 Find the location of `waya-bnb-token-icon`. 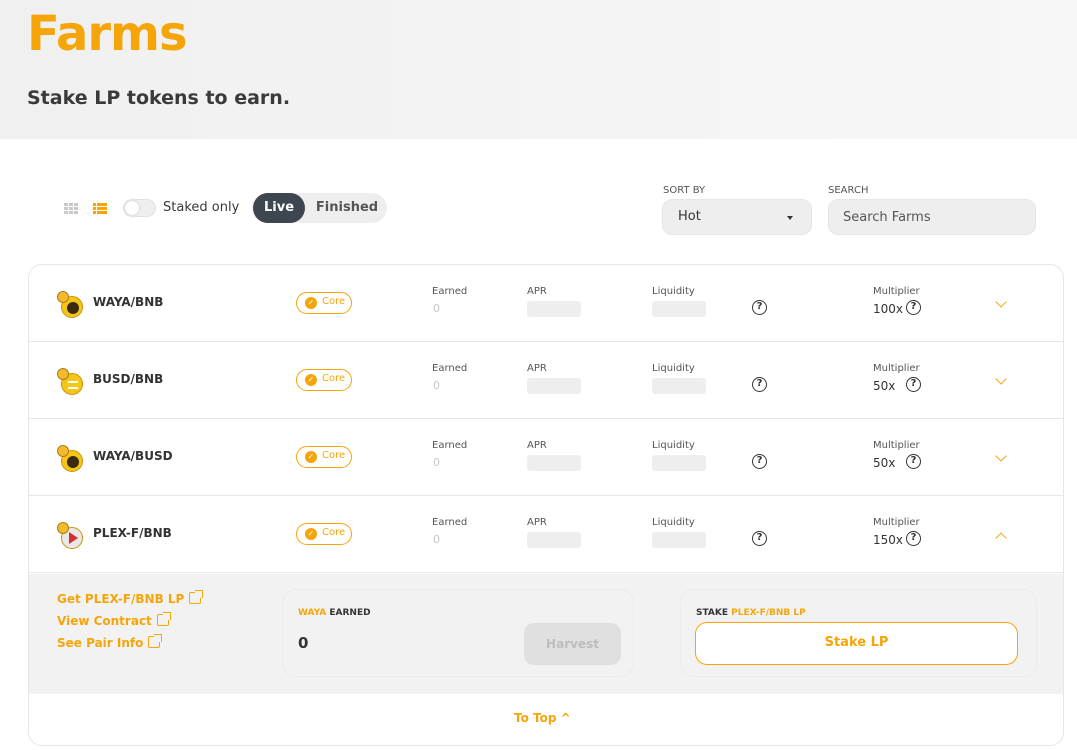

waya-bnb-token-icon is located at coordinates (72, 305).